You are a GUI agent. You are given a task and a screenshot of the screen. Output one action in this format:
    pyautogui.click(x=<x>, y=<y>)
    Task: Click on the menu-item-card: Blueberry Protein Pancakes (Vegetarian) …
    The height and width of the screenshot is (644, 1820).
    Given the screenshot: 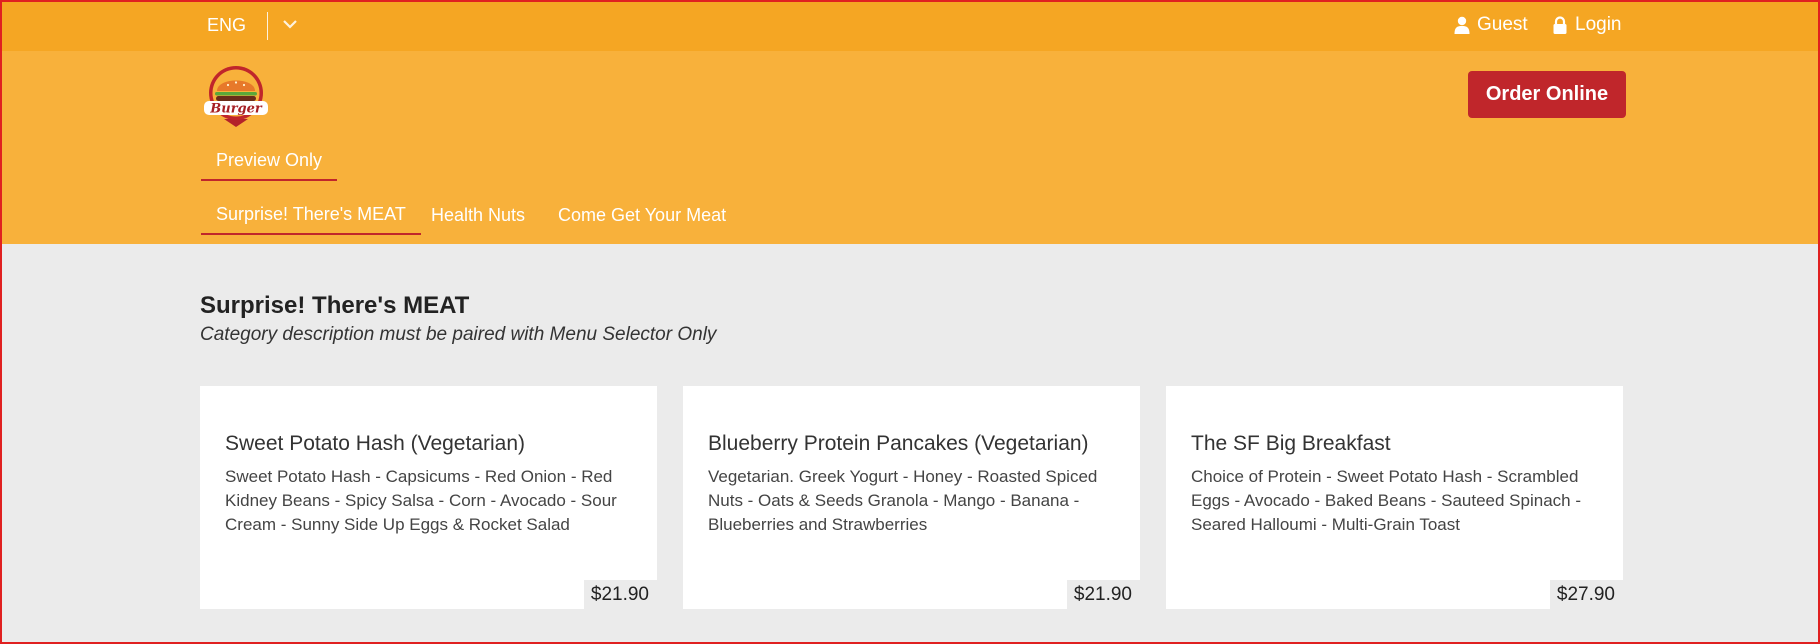 What is the action you would take?
    pyautogui.click(x=911, y=497)
    